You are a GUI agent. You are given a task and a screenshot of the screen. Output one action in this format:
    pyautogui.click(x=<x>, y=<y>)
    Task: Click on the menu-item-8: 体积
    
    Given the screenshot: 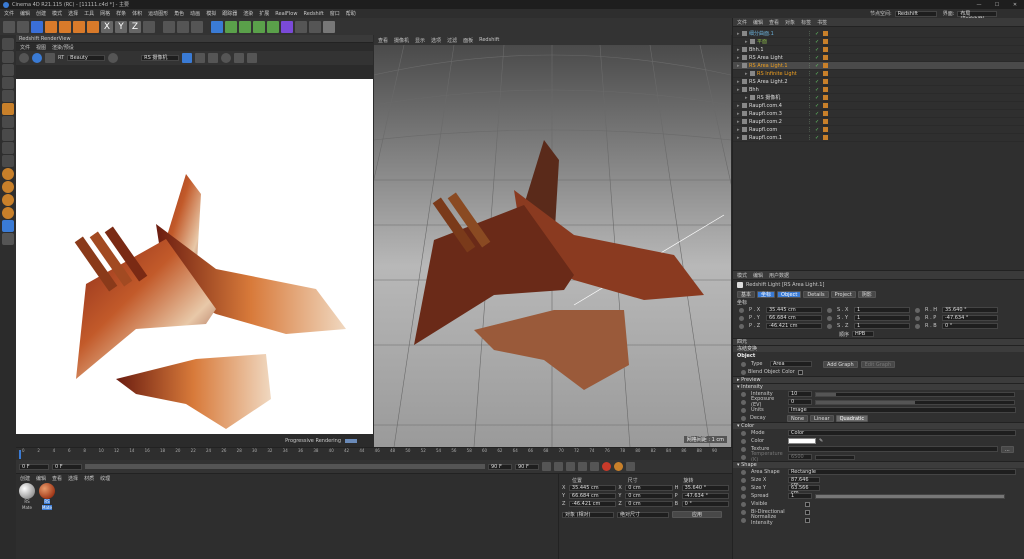 What is the action you would take?
    pyautogui.click(x=137, y=13)
    